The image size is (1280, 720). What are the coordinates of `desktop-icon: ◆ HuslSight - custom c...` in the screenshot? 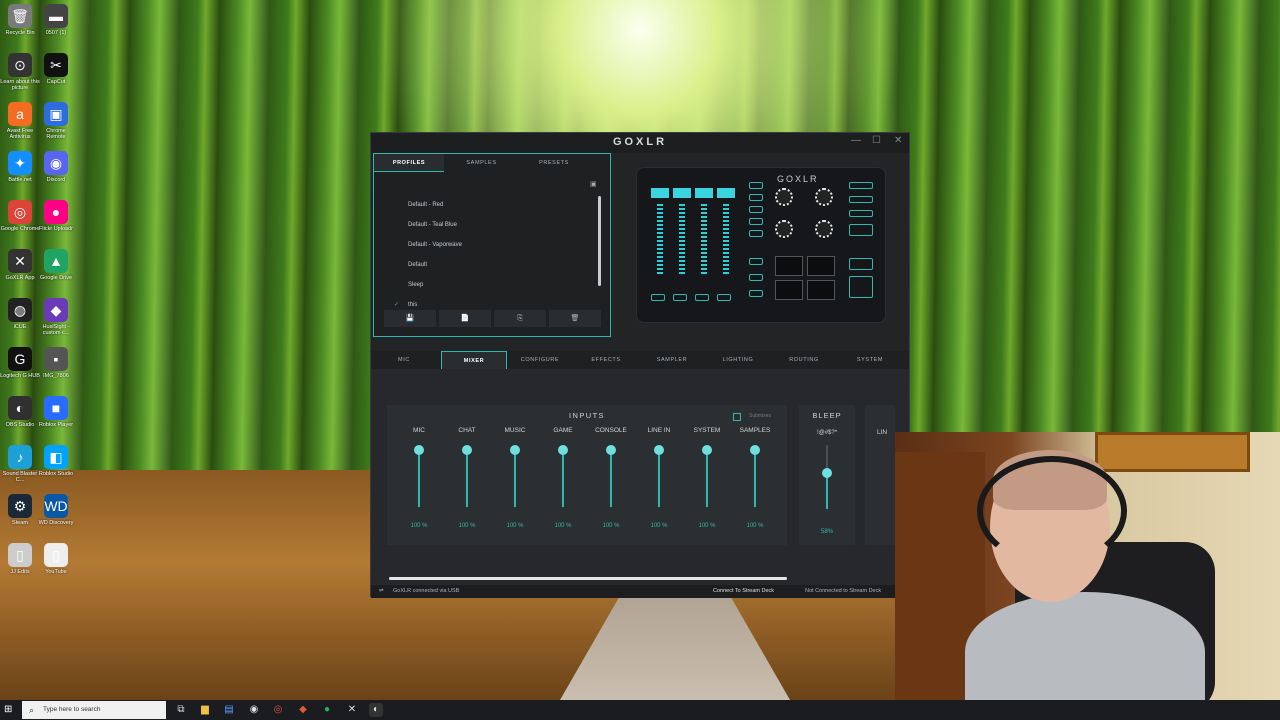 It's located at (56, 317).